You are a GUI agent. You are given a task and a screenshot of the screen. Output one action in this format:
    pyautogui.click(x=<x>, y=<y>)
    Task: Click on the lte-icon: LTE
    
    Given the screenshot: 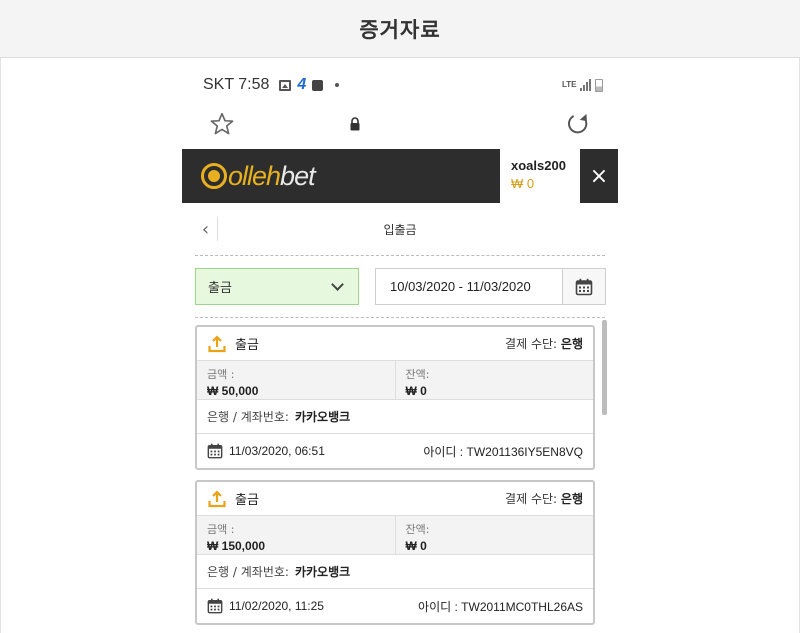 What is the action you would take?
    pyautogui.click(x=569, y=84)
    